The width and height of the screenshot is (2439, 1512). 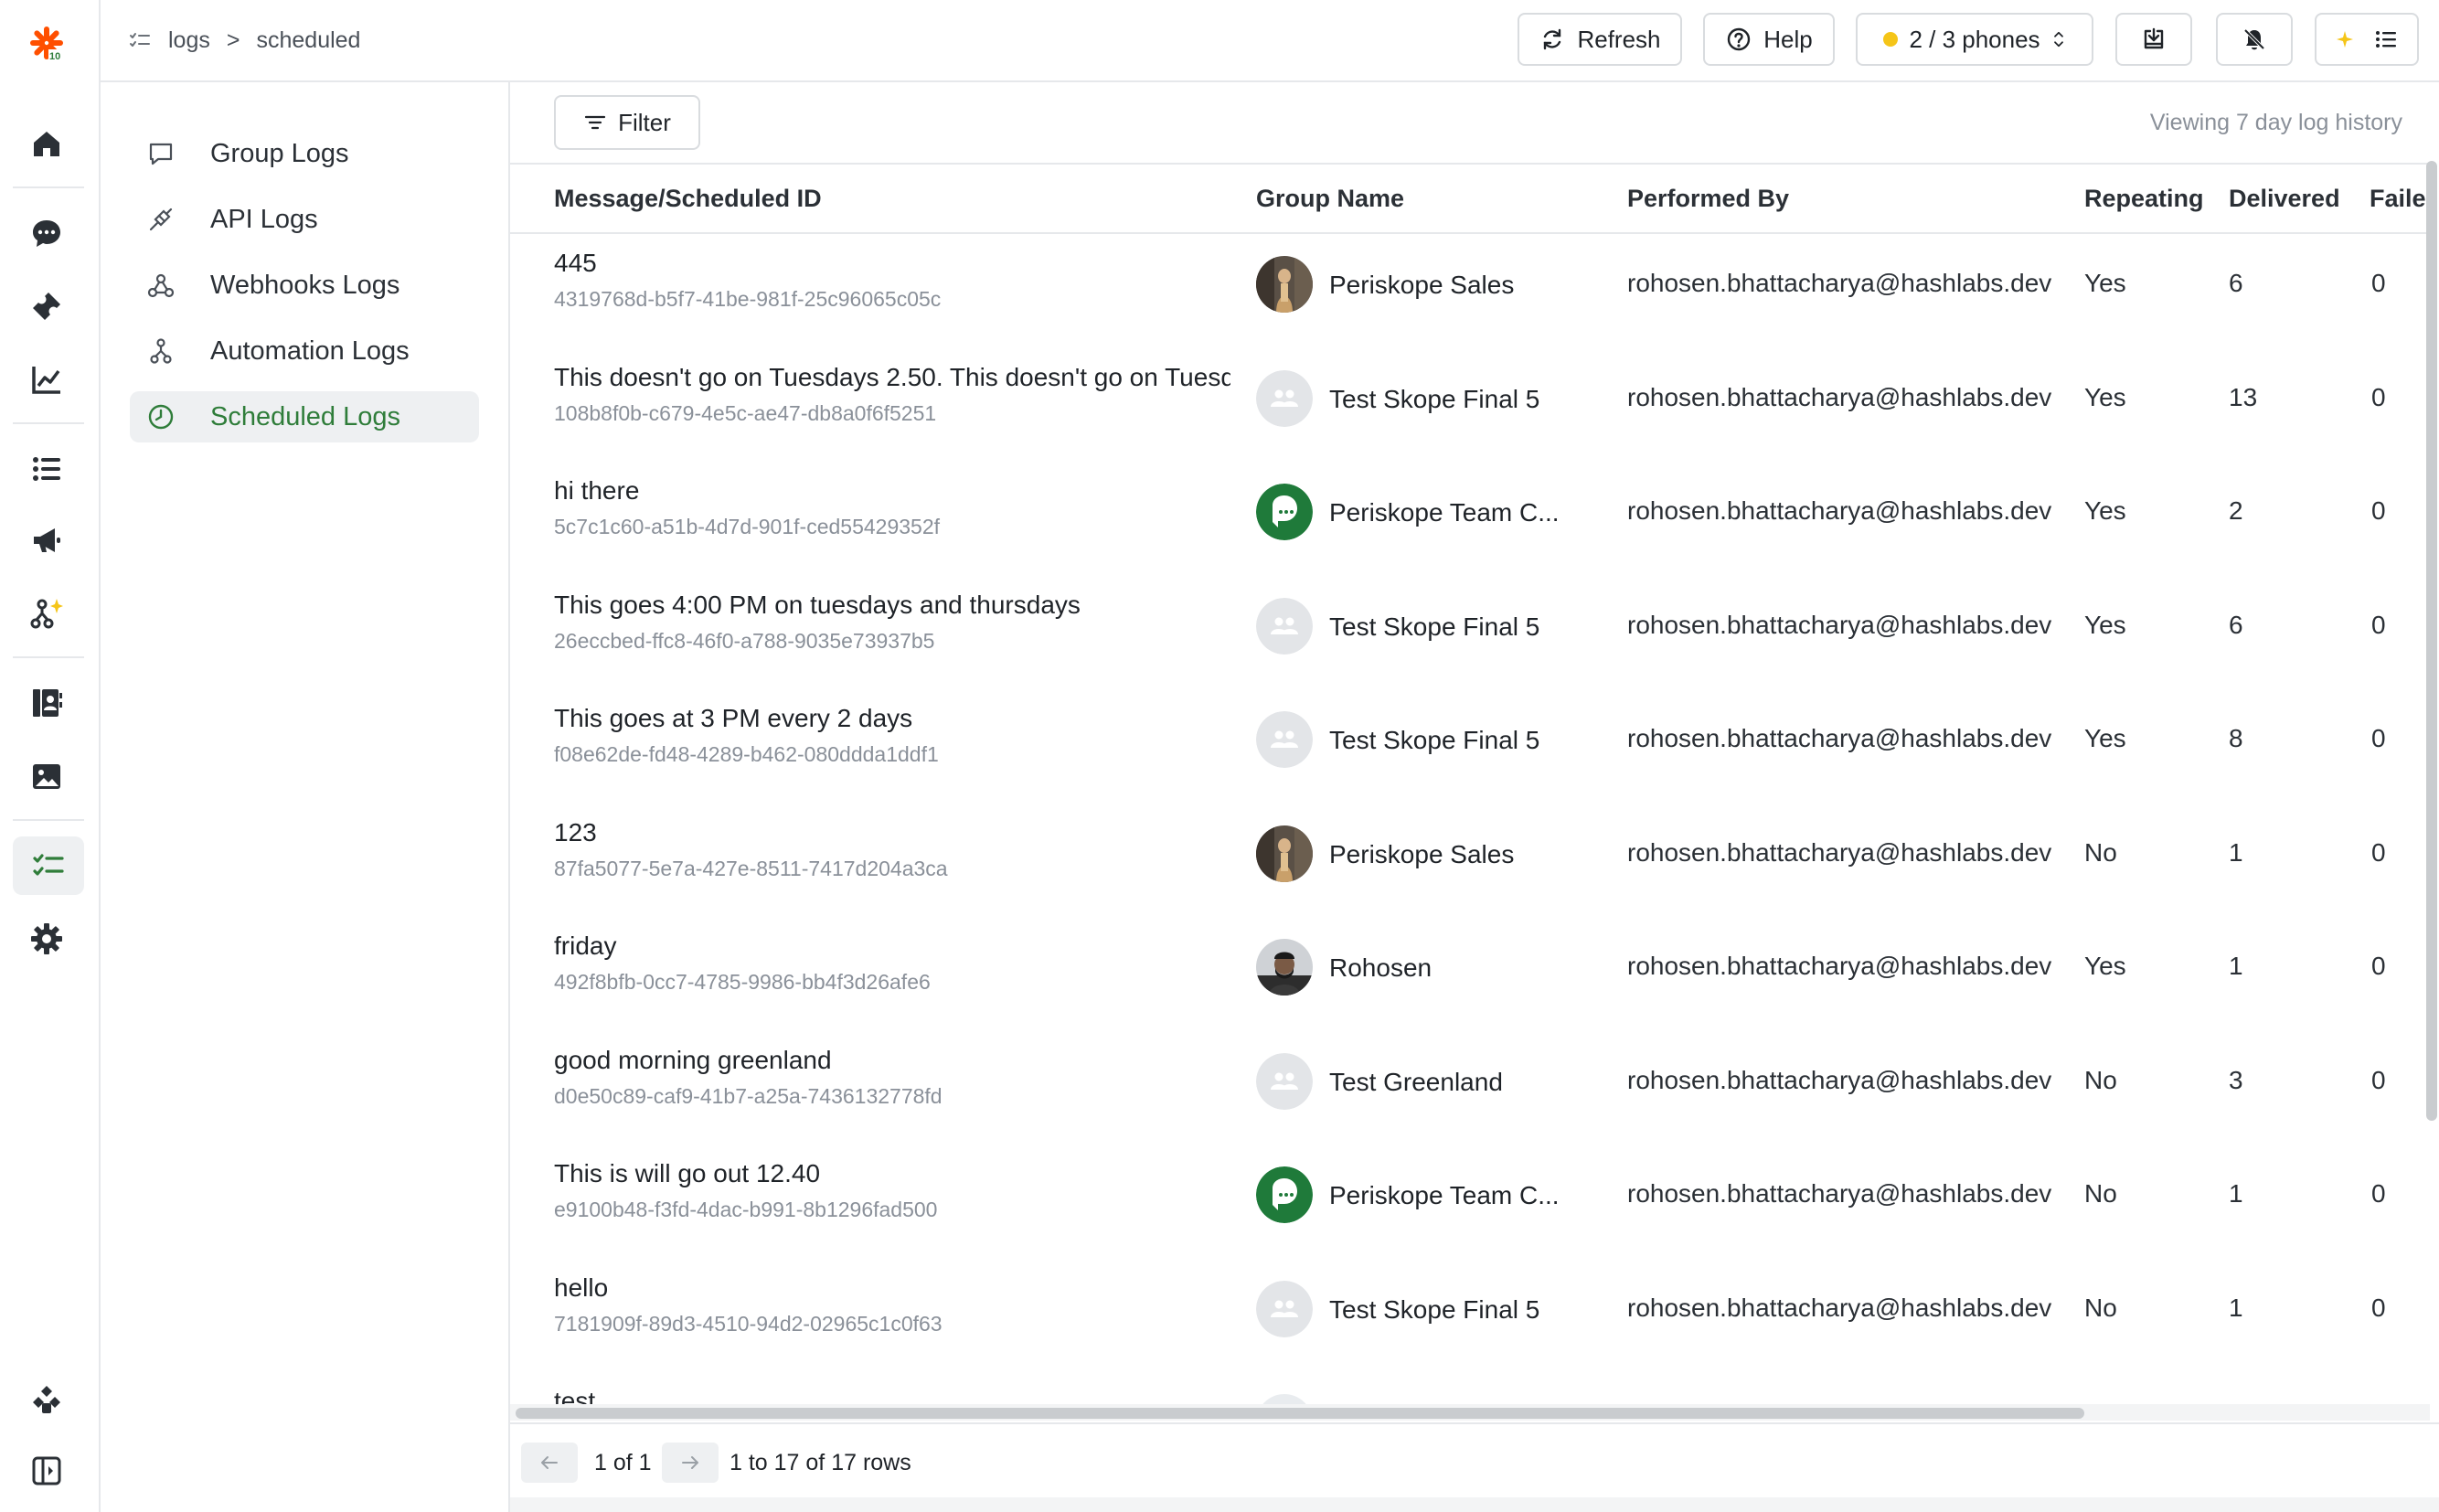 What do you see at coordinates (1600, 39) in the screenshot?
I see `refresh-button: Refresh` at bounding box center [1600, 39].